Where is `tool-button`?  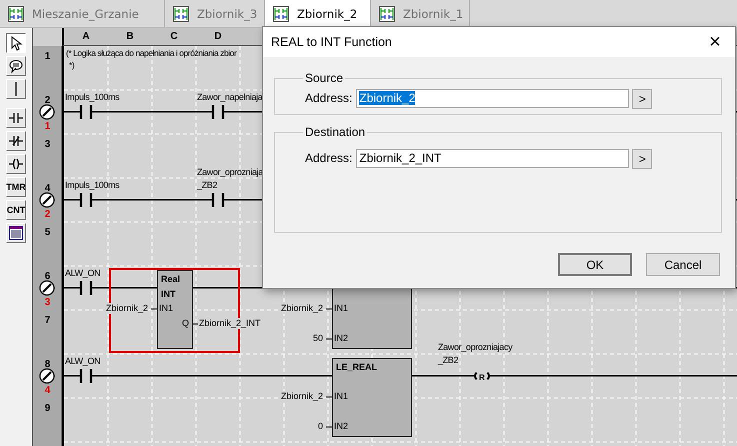 tool-button is located at coordinates (16, 43).